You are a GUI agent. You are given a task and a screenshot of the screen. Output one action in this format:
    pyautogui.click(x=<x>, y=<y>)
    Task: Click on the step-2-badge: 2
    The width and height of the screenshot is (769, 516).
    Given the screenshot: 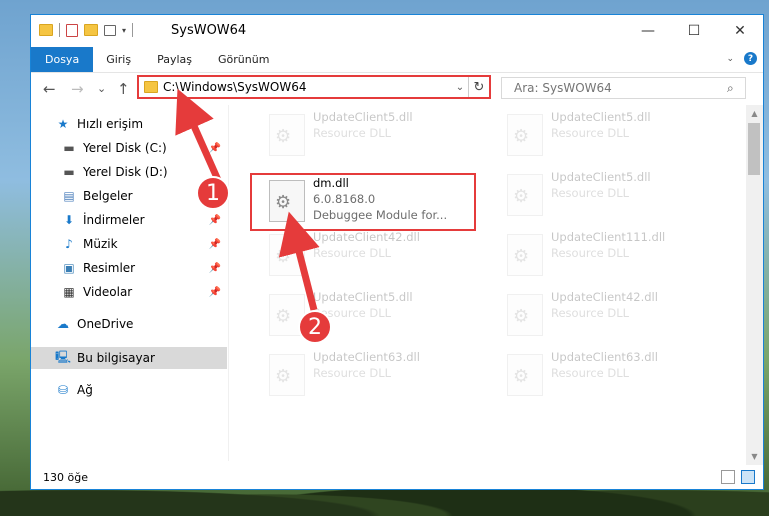 What is the action you would take?
    pyautogui.click(x=315, y=327)
    